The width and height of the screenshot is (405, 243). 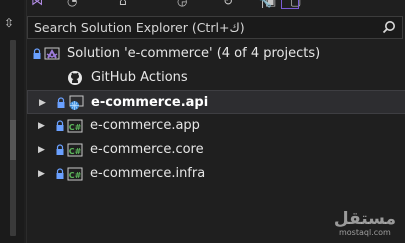 What do you see at coordinates (182, 4) in the screenshot?
I see `history-icon: ◶` at bounding box center [182, 4].